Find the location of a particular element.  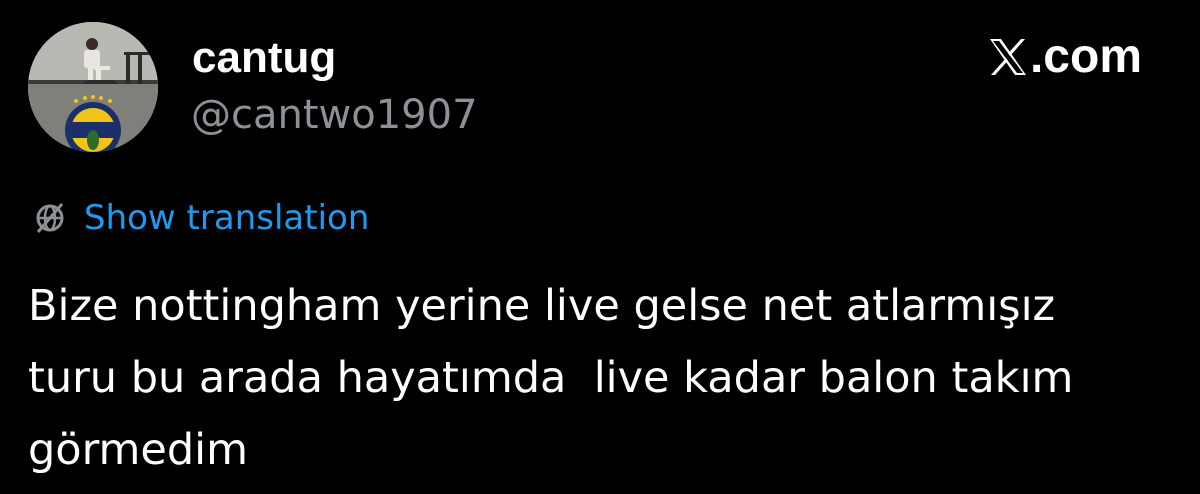

brand-watermark: .com is located at coordinates (1065, 57).